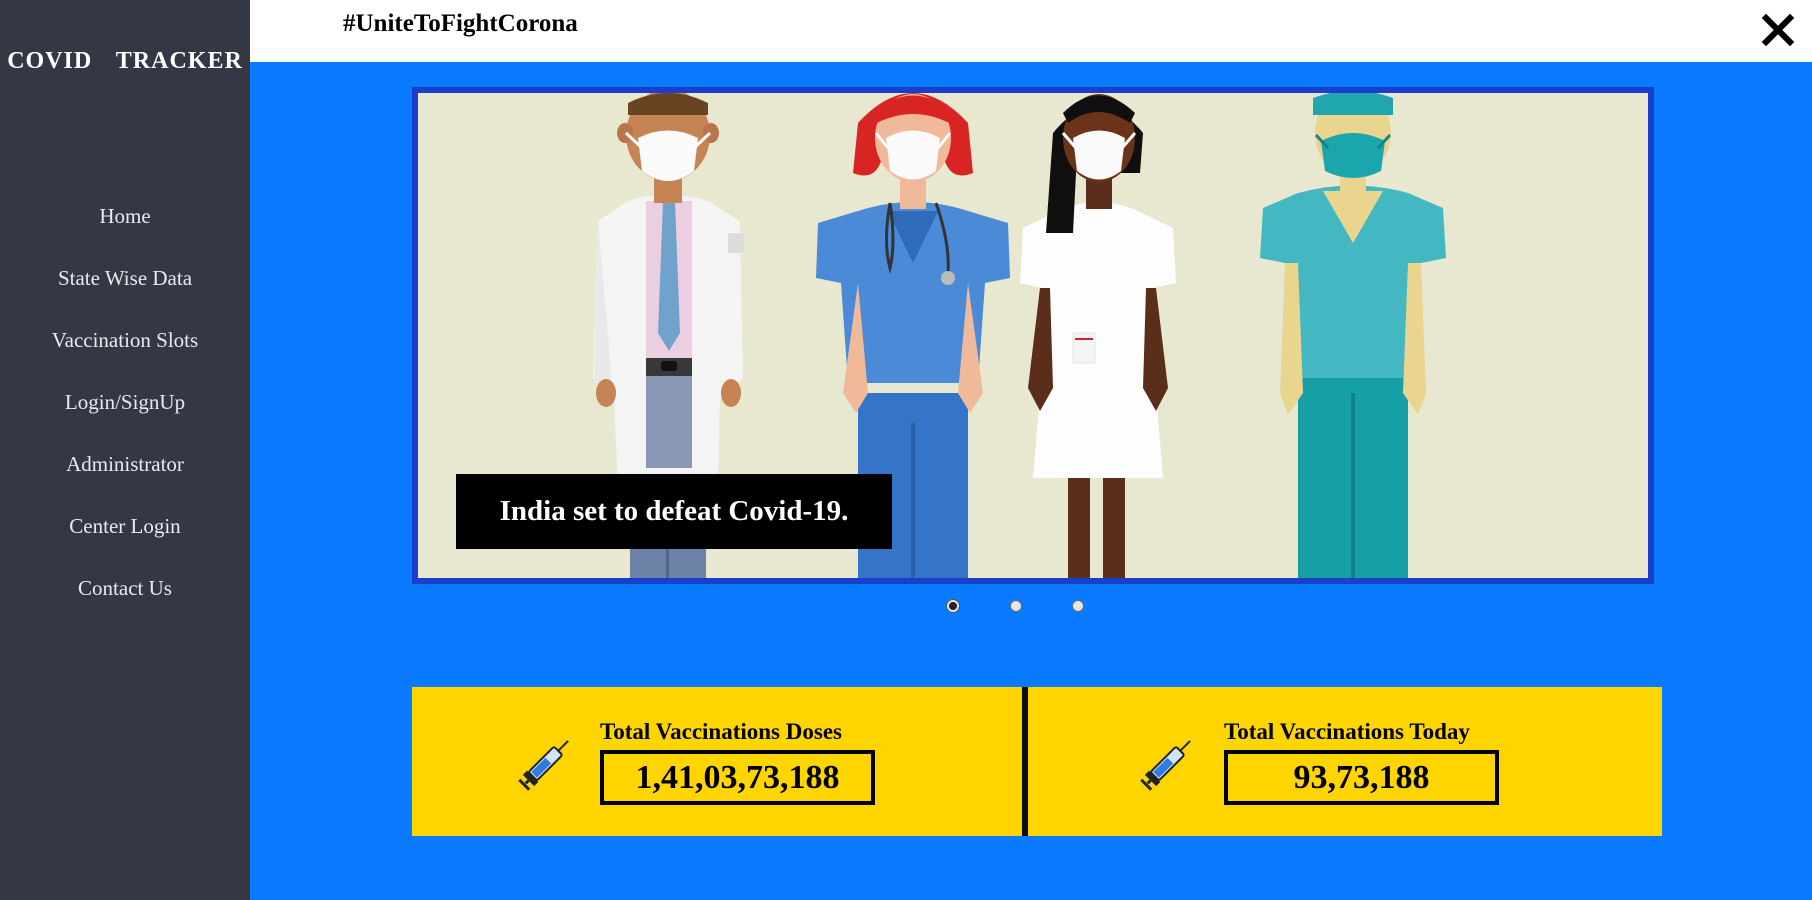  I want to click on today-label: Total Vaccinations Today, so click(1347, 731).